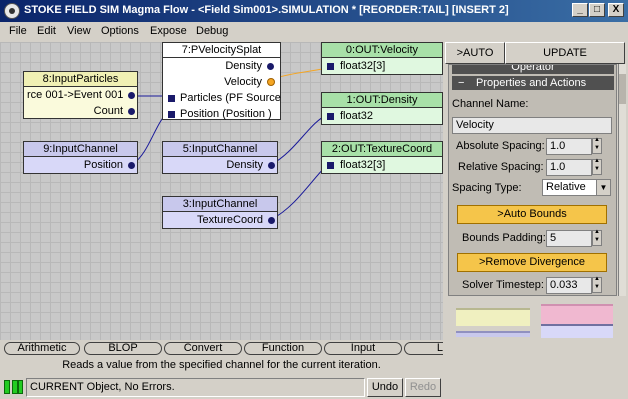  Describe the element at coordinates (532, 214) in the screenshot. I see `auto-bounds-button: >Auto Bounds` at that location.